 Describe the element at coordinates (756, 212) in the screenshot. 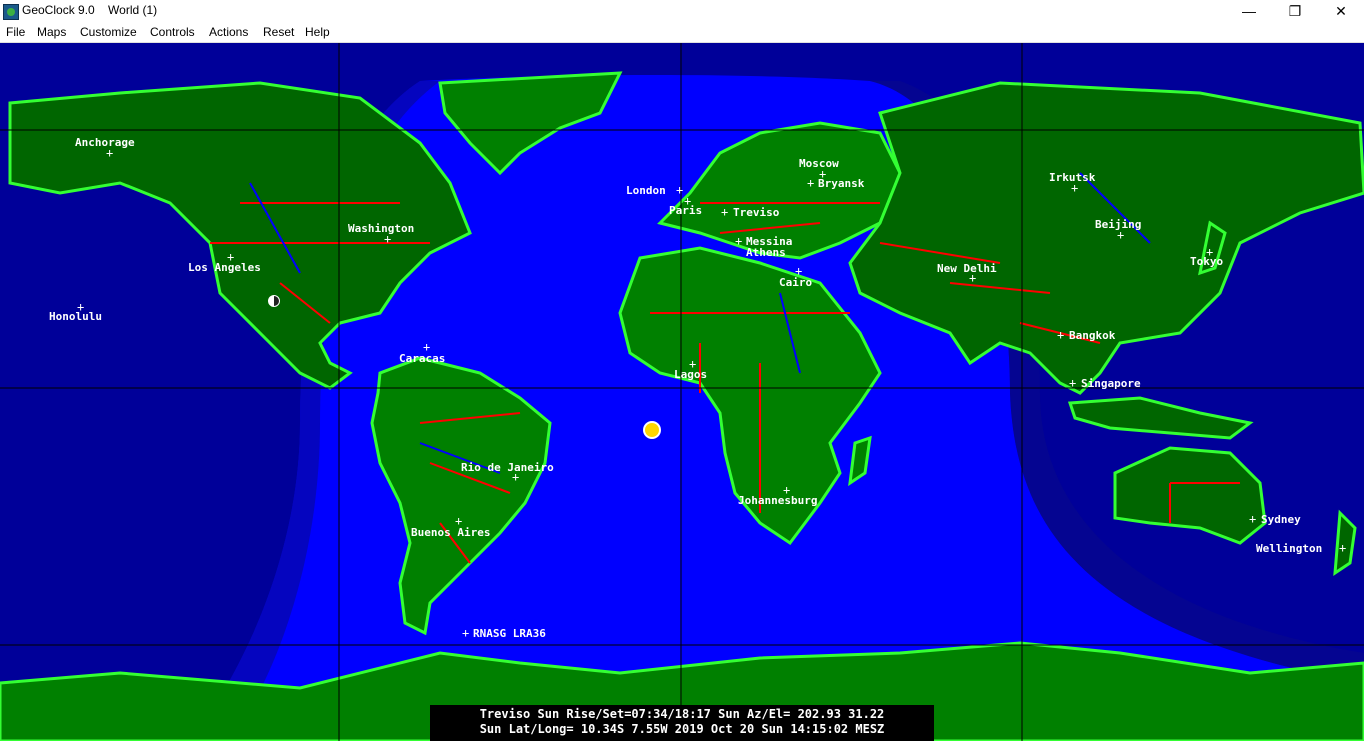

I see `city-label-treviso: Treviso` at that location.